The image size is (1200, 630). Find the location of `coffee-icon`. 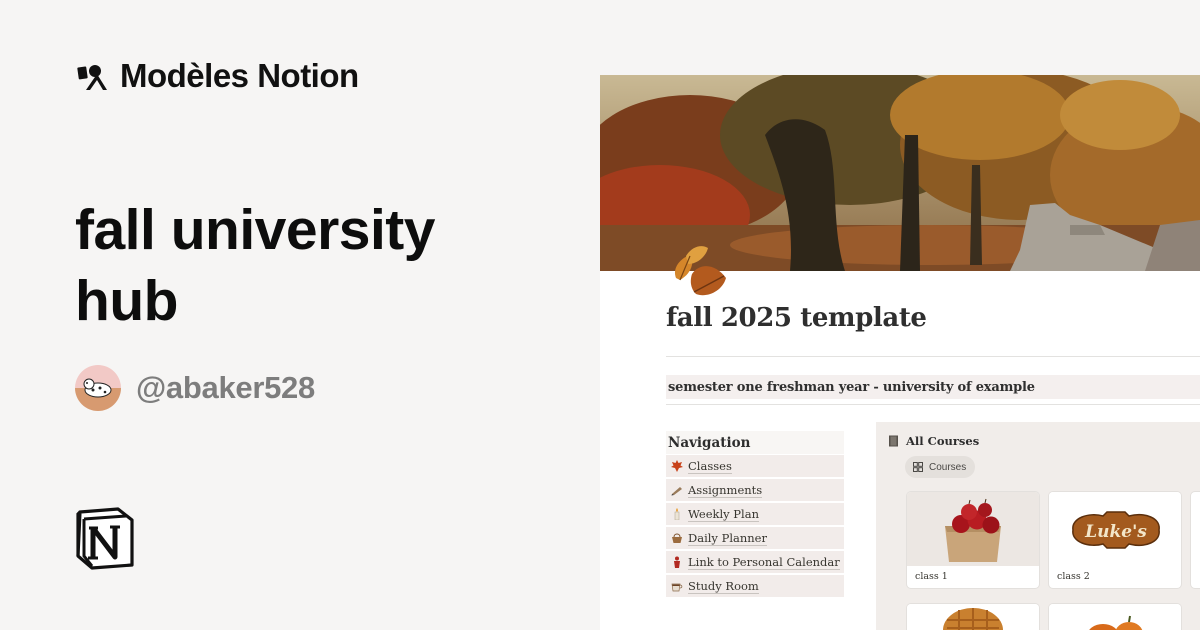

coffee-icon is located at coordinates (677, 587).